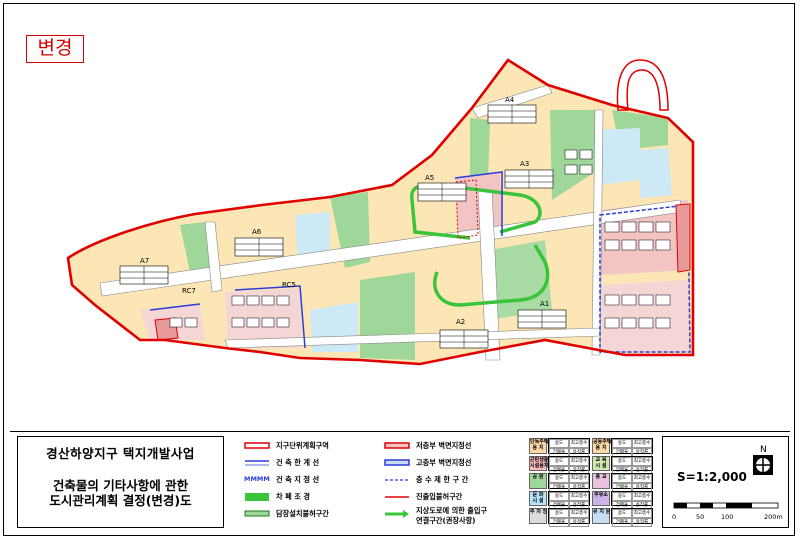  What do you see at coordinates (683, 238) in the screenshot?
I see `hatch-east` at bounding box center [683, 238].